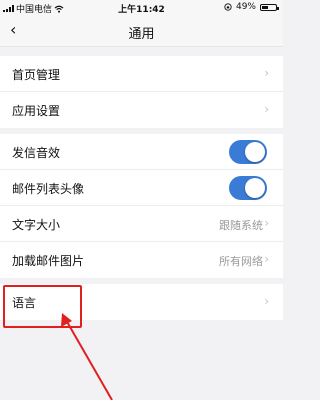 The image size is (320, 400). I want to click on row-label: 发信音效, so click(36, 153).